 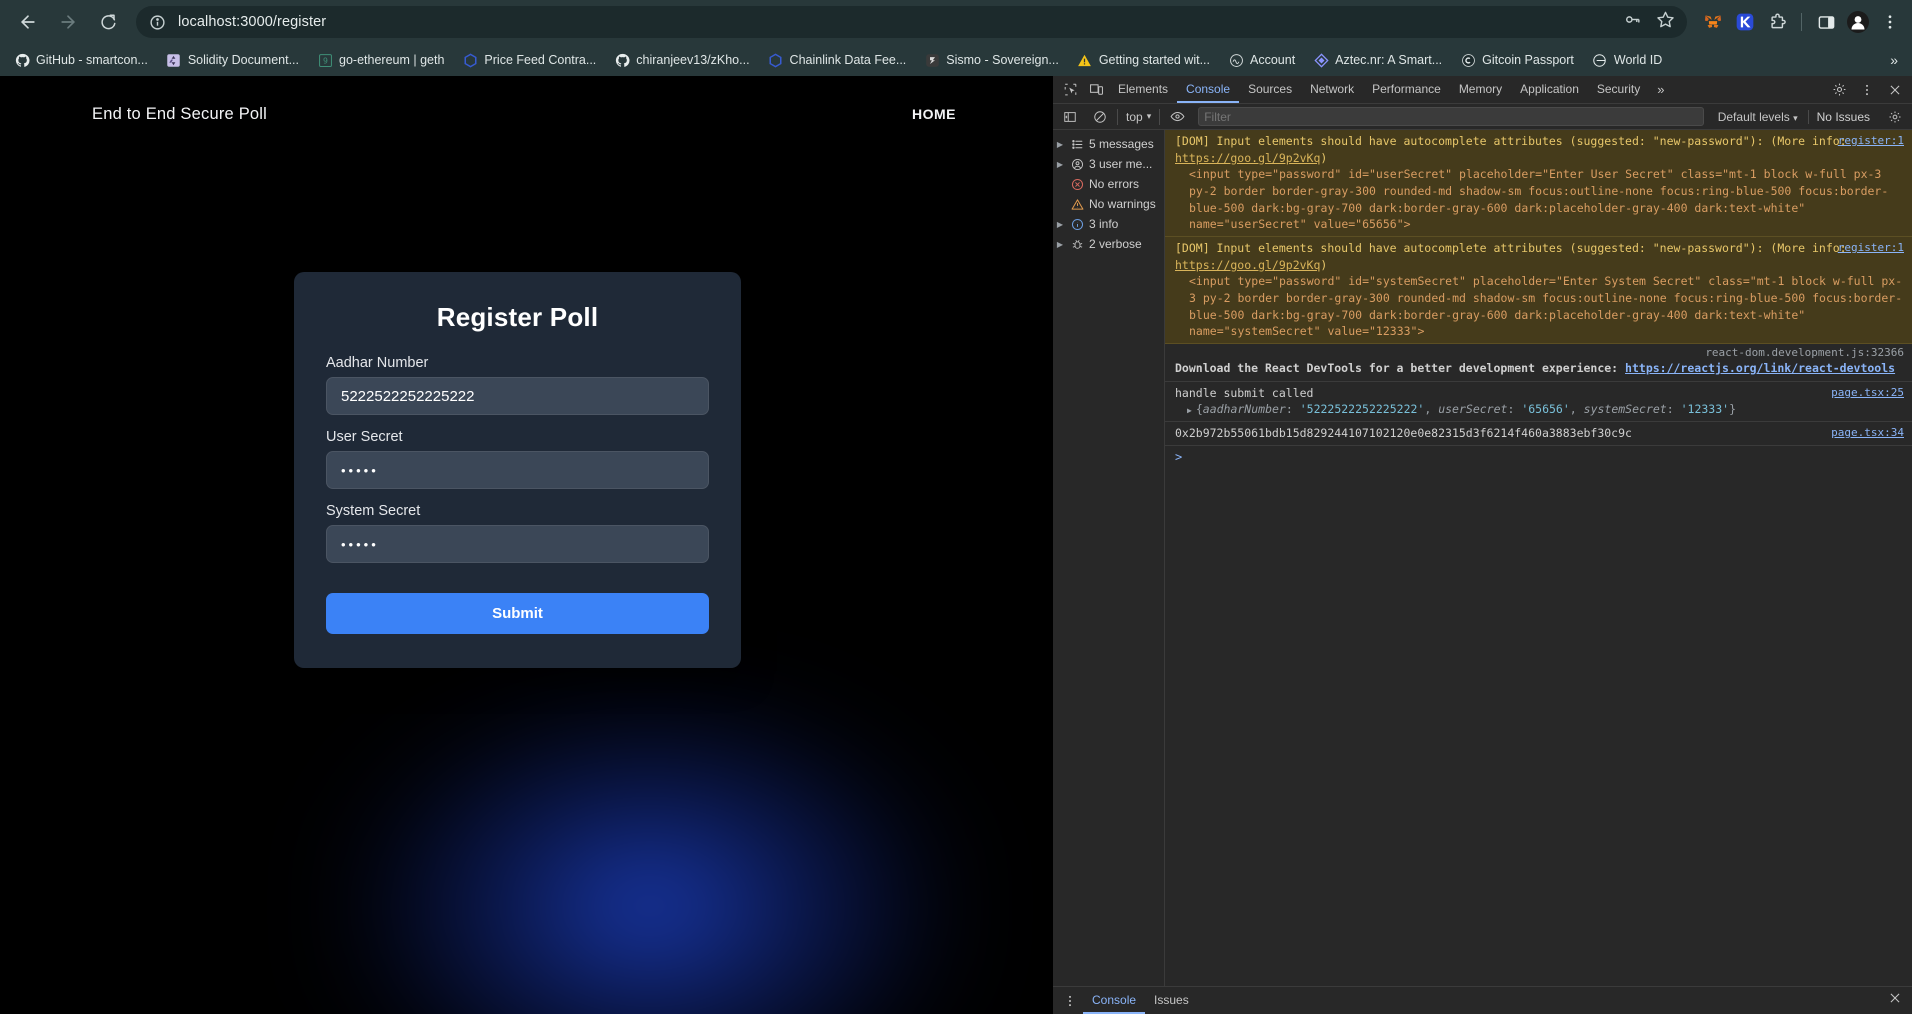 What do you see at coordinates (1632, 22) in the screenshot?
I see `password-key-icon` at bounding box center [1632, 22].